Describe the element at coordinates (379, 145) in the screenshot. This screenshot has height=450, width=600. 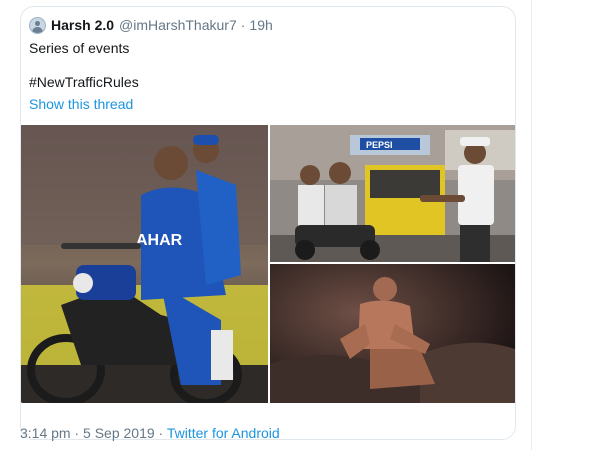
I see `svg-text: PEPSI` at that location.